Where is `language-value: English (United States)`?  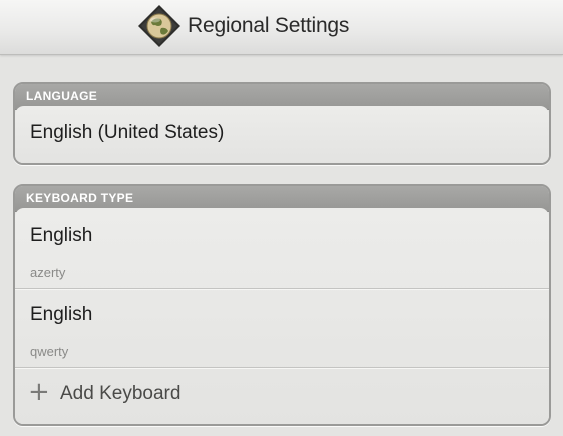
language-value: English (United States) is located at coordinates (127, 132).